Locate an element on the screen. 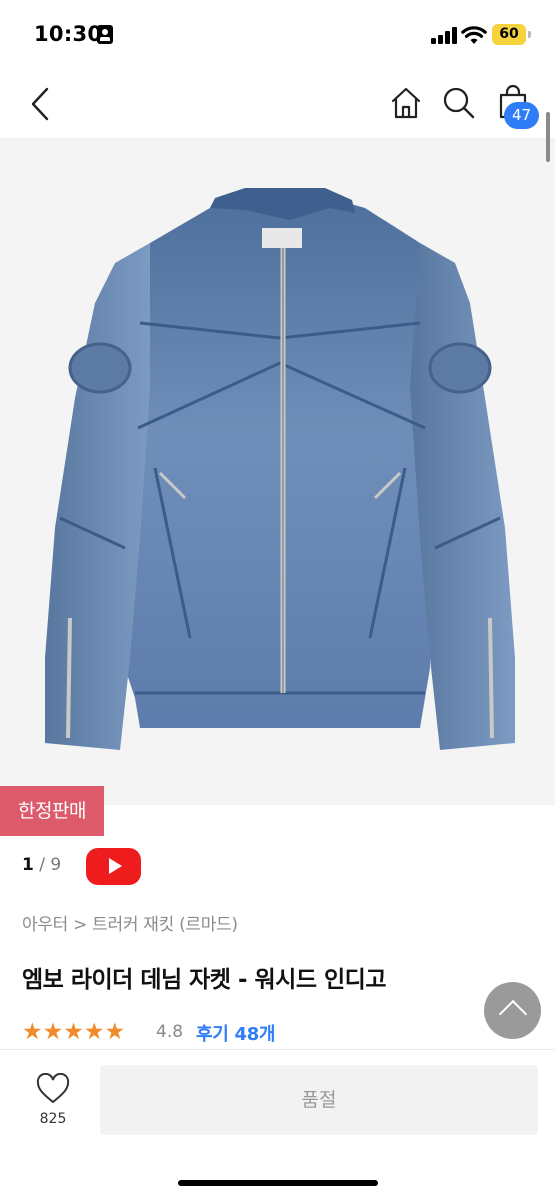 Image resolution: width=555 pixels, height=1200 pixels. scroll-to-top-button is located at coordinates (512, 1010).